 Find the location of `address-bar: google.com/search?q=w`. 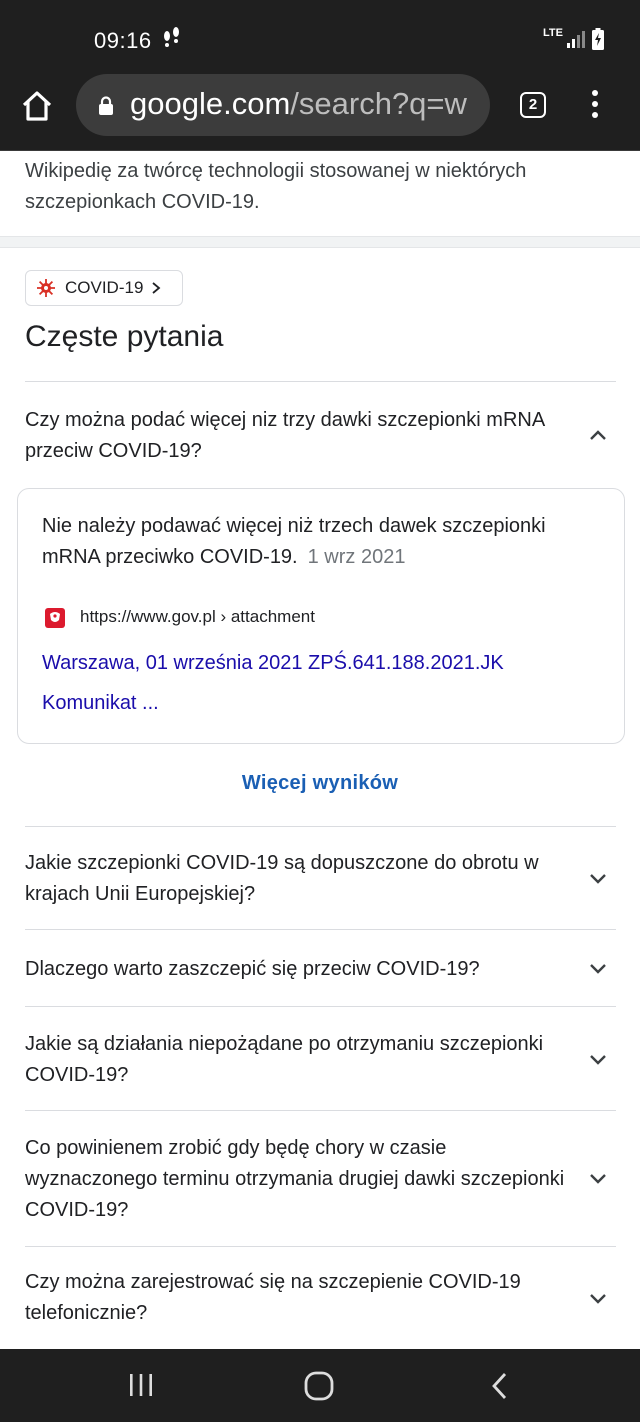

address-bar: google.com/search?q=w is located at coordinates (283, 105).